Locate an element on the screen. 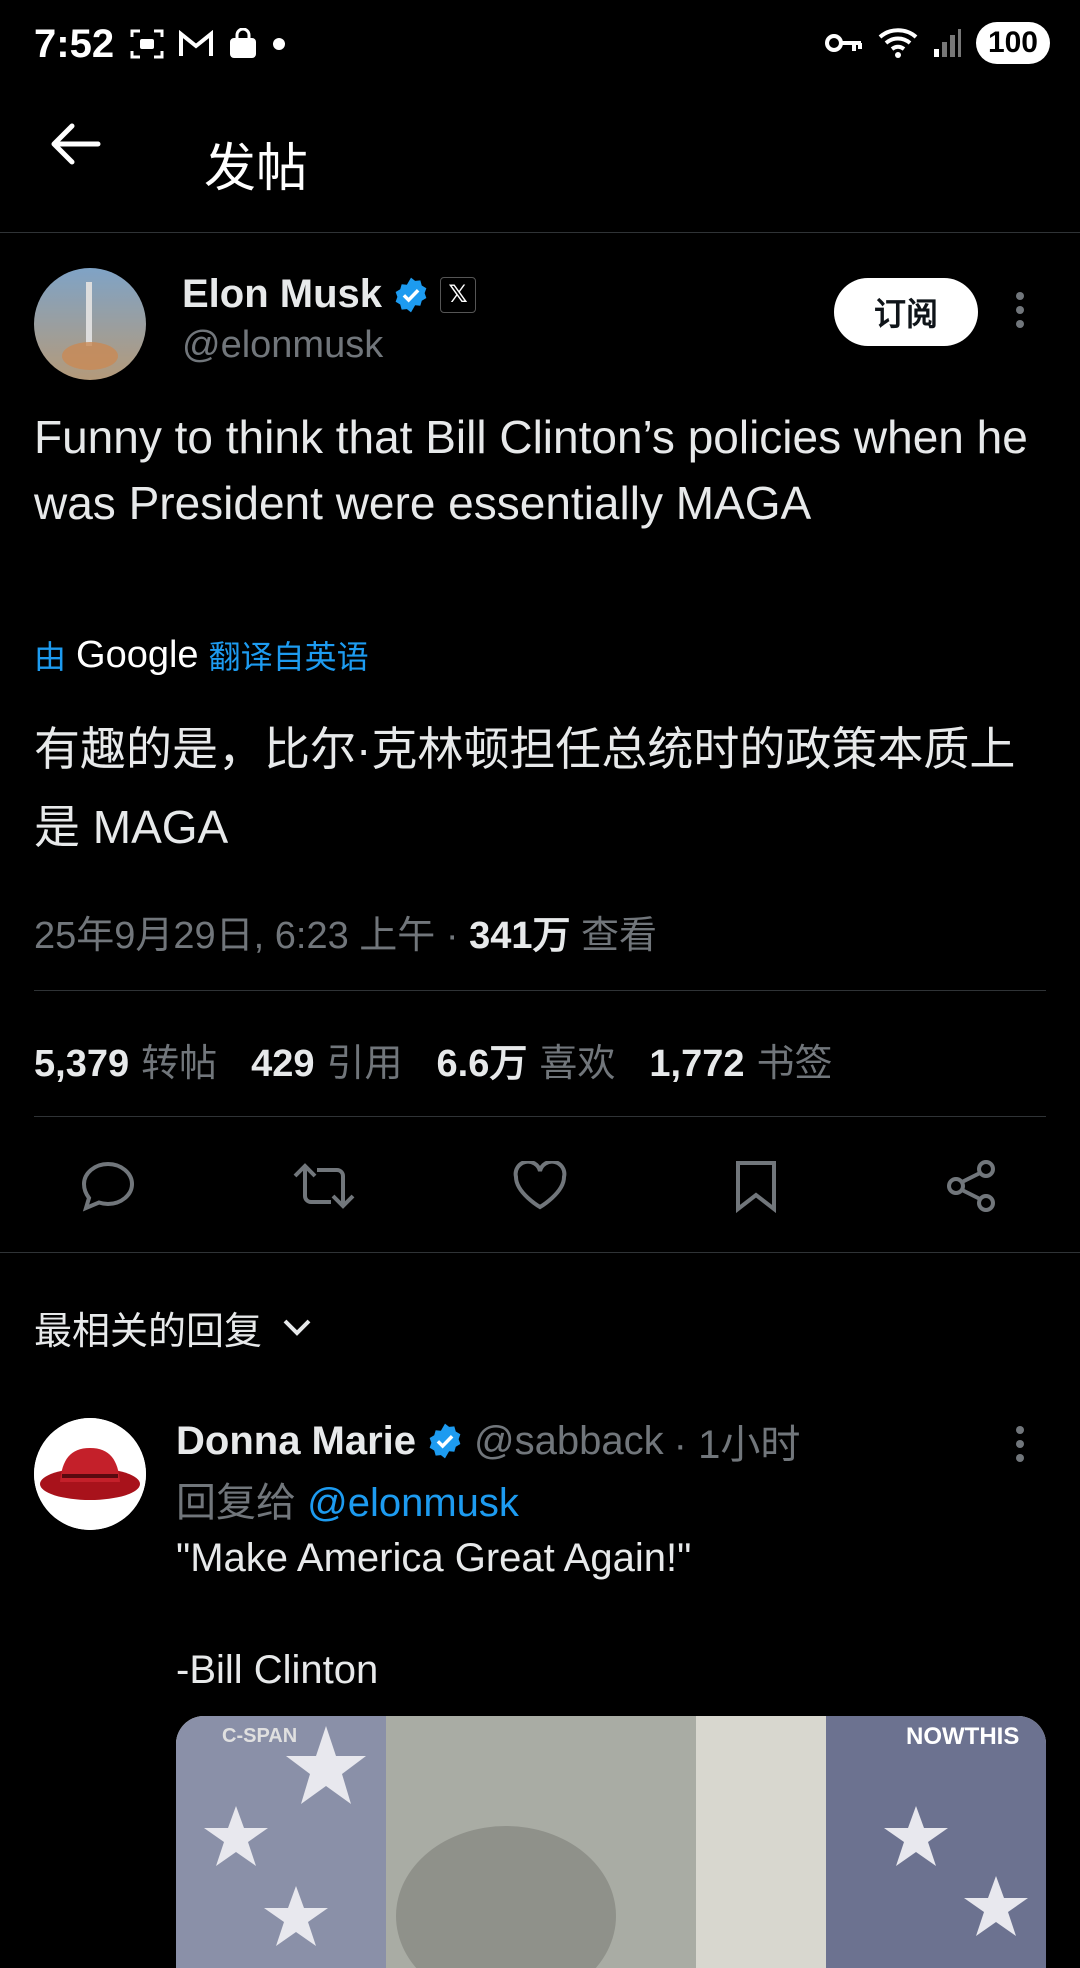 The image size is (1080, 1968). stat-quotes: 429 引用 is located at coordinates (326, 1059).